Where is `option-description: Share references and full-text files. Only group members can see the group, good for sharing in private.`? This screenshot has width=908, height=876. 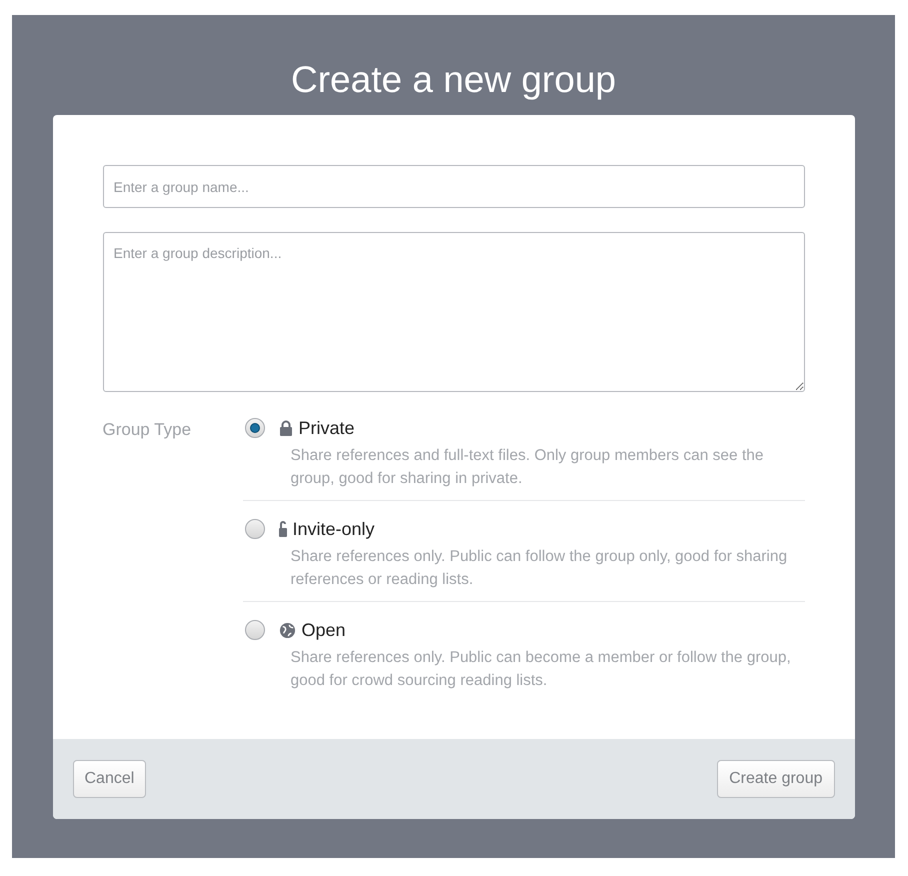
option-description: Share references and full-text files. Only group members can see the group, good for sharing in private. is located at coordinates (527, 467).